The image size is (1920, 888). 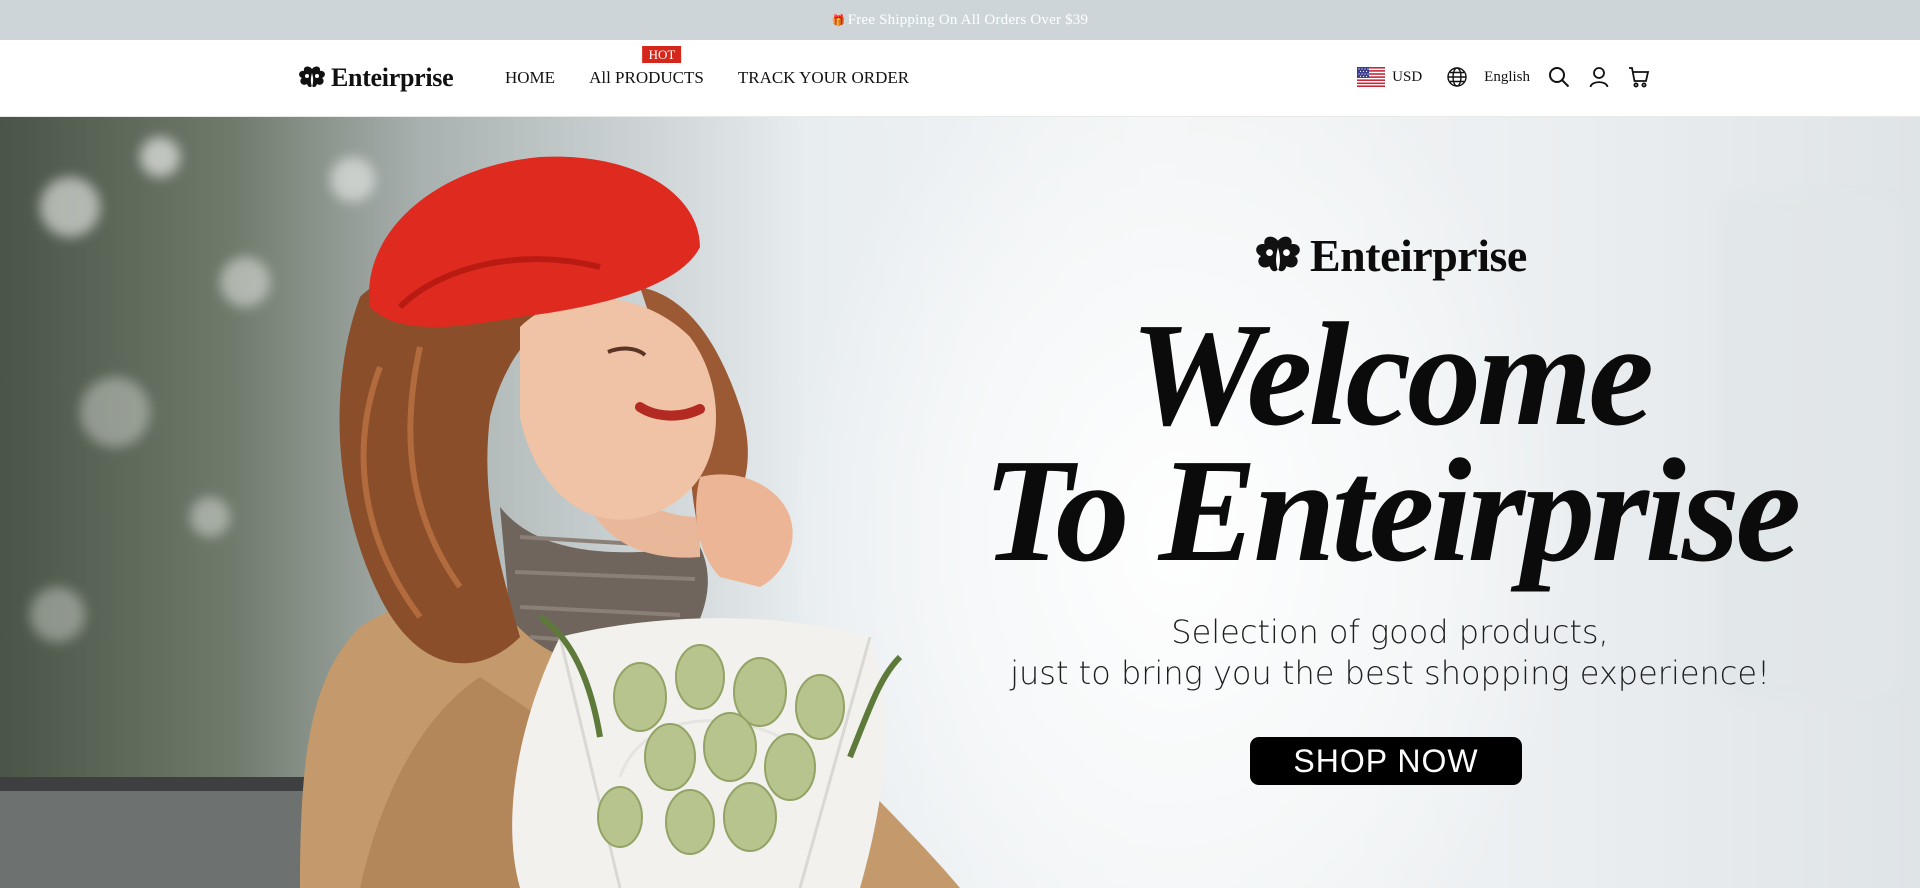 I want to click on hero-logo: Enteirprise, so click(x=1389, y=255).